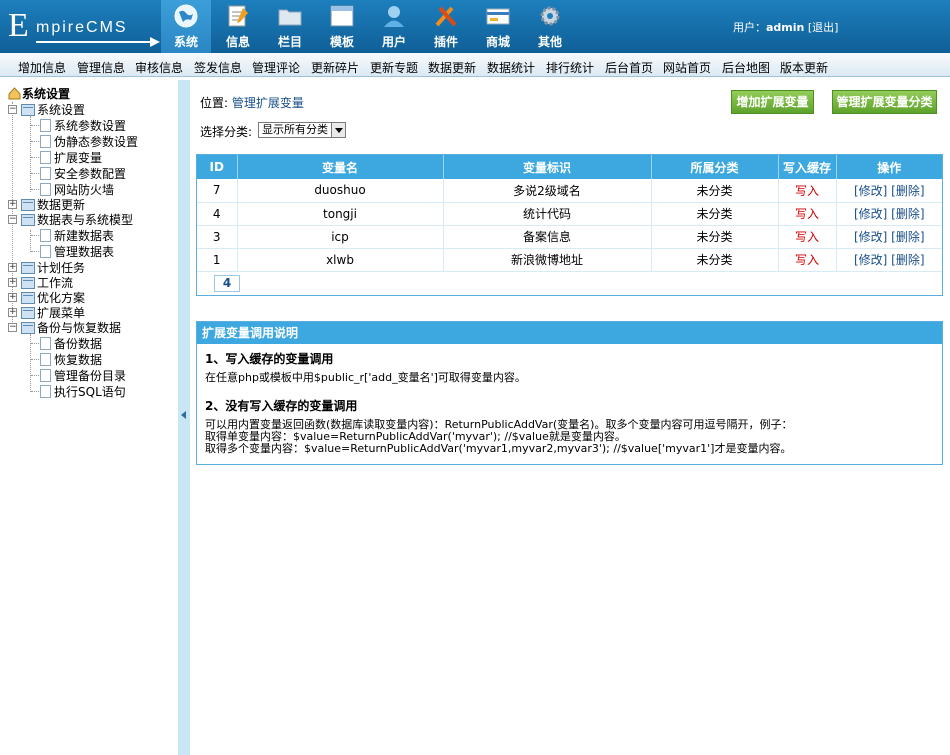 The image size is (950, 755). What do you see at coordinates (269, 359) in the screenshot?
I see `help-section1-title: 1、写入缓存的变量调用` at bounding box center [269, 359].